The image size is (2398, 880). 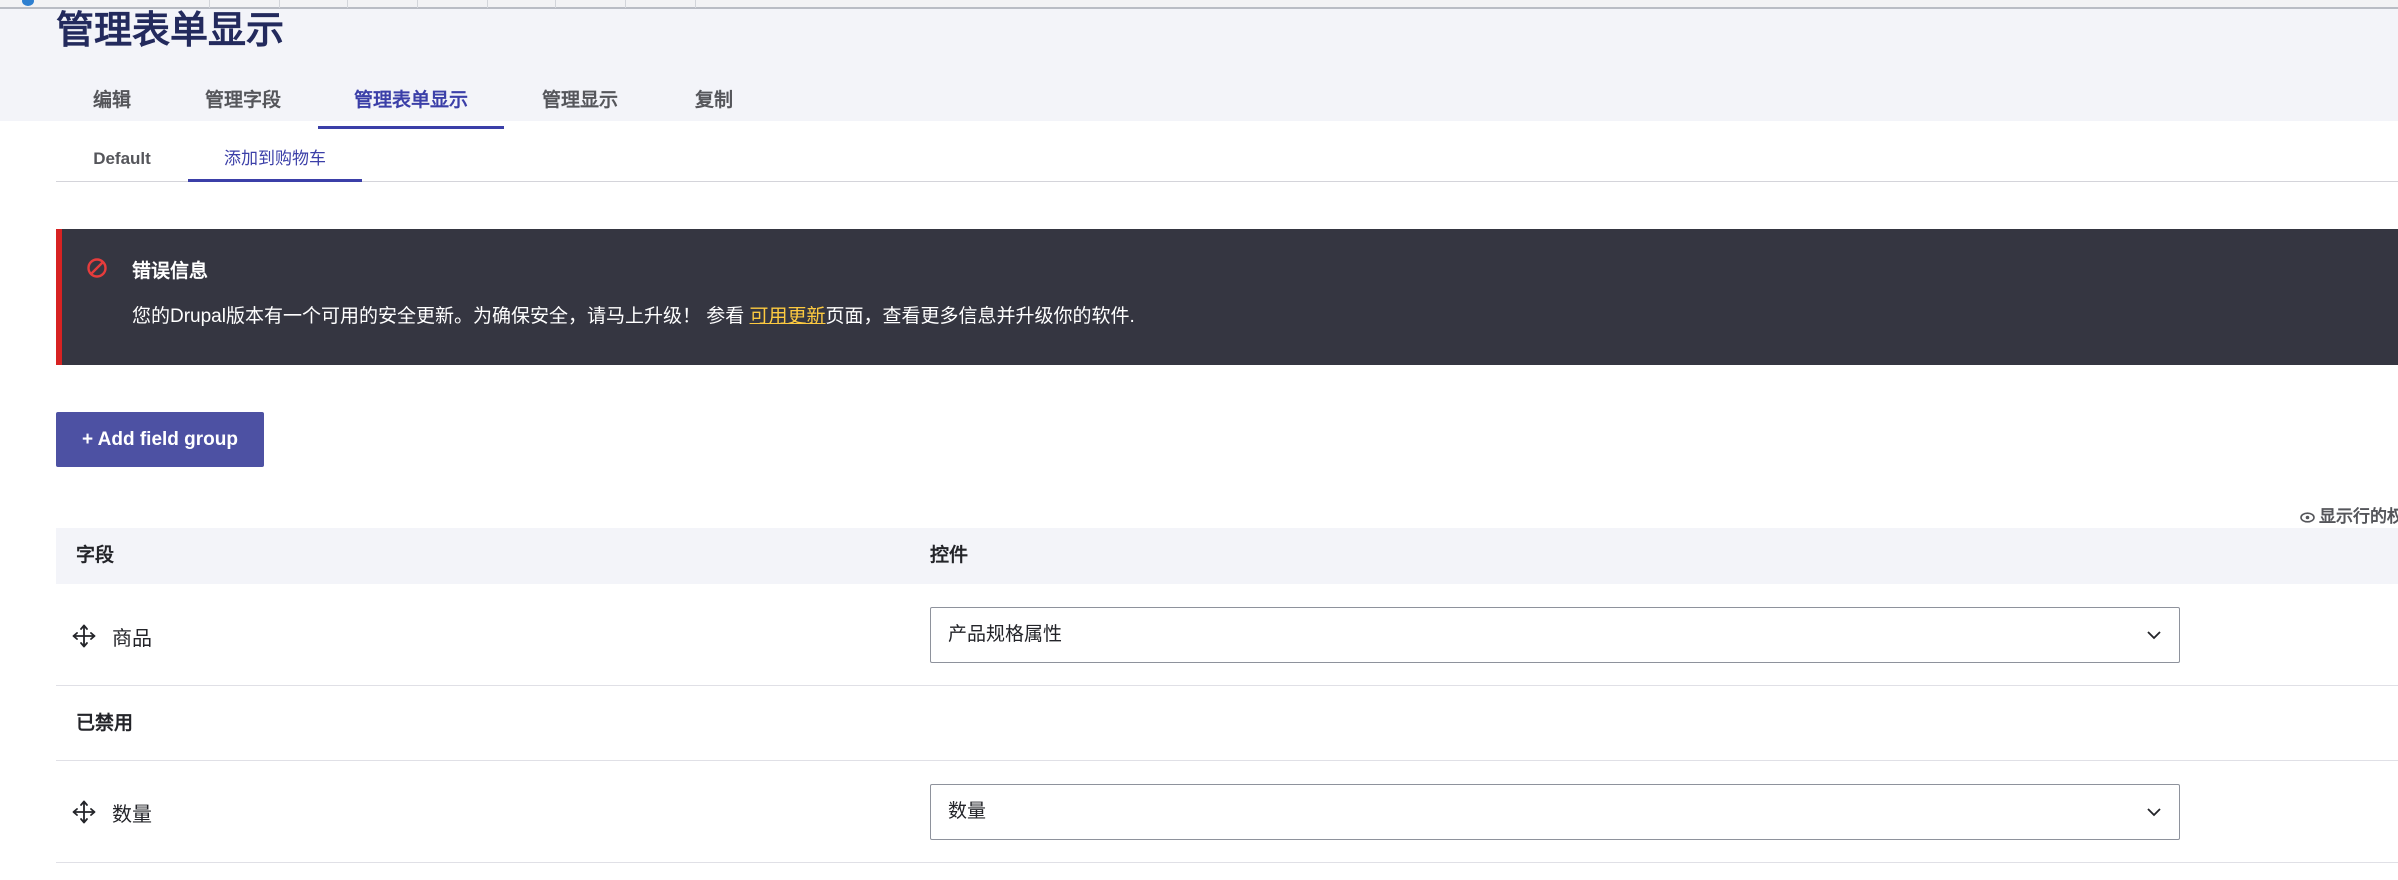 What do you see at coordinates (967, 811) in the screenshot?
I see `widget-select-value: 数量` at bounding box center [967, 811].